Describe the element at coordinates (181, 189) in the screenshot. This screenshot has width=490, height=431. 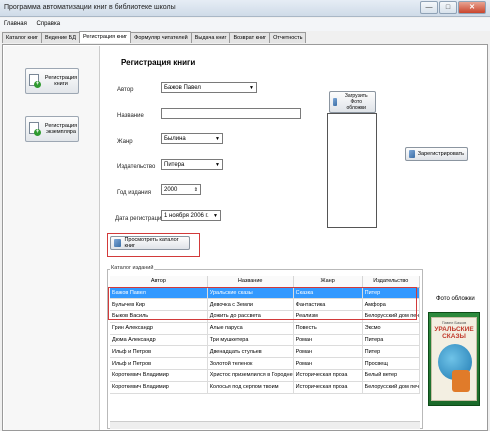
I see `year-spinner: 2000 ⇕` at that location.